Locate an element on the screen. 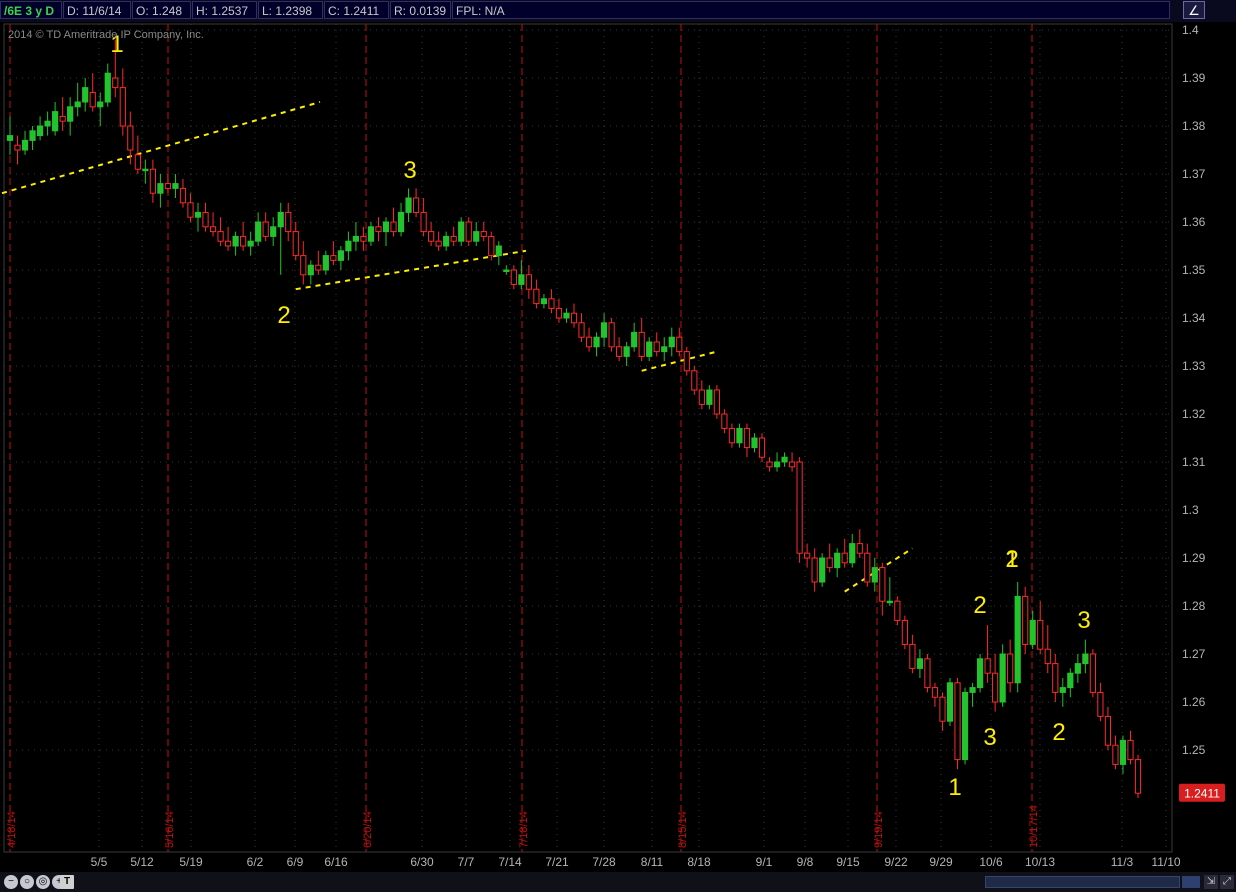  zoom-reset-icon: ○ is located at coordinates (27, 882).